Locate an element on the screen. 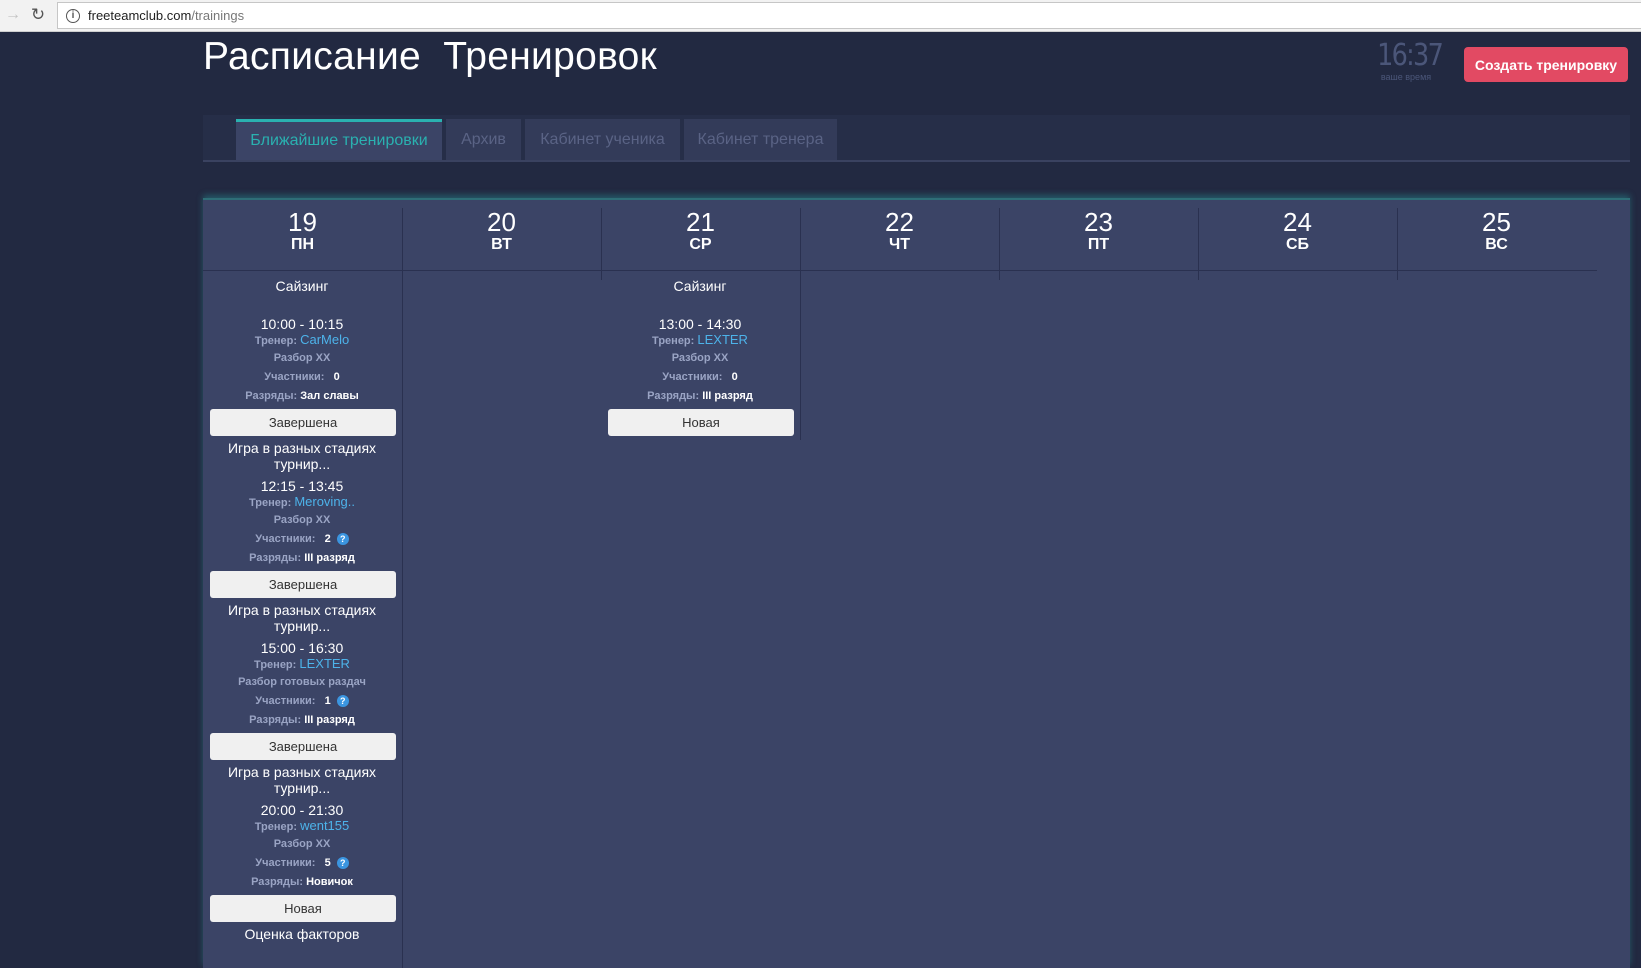  reload-icon: ↻ is located at coordinates (38, 15).